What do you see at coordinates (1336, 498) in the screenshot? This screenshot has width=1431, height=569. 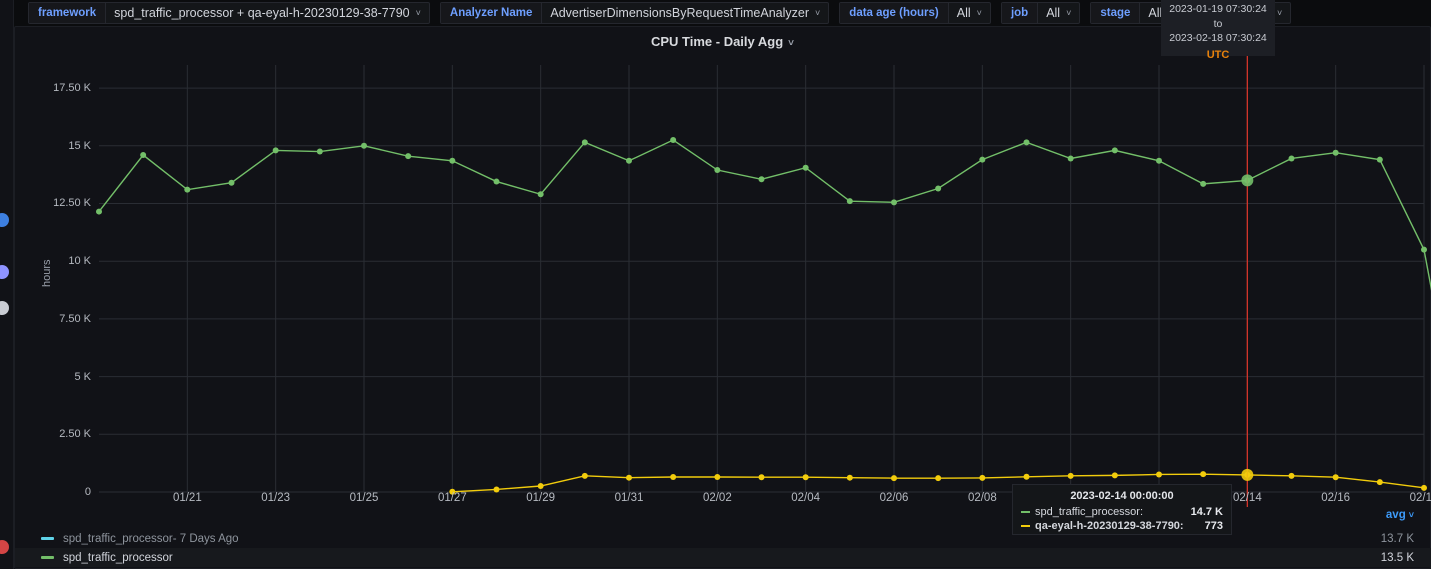 I see `x-axis-tick-label: 02/16` at bounding box center [1336, 498].